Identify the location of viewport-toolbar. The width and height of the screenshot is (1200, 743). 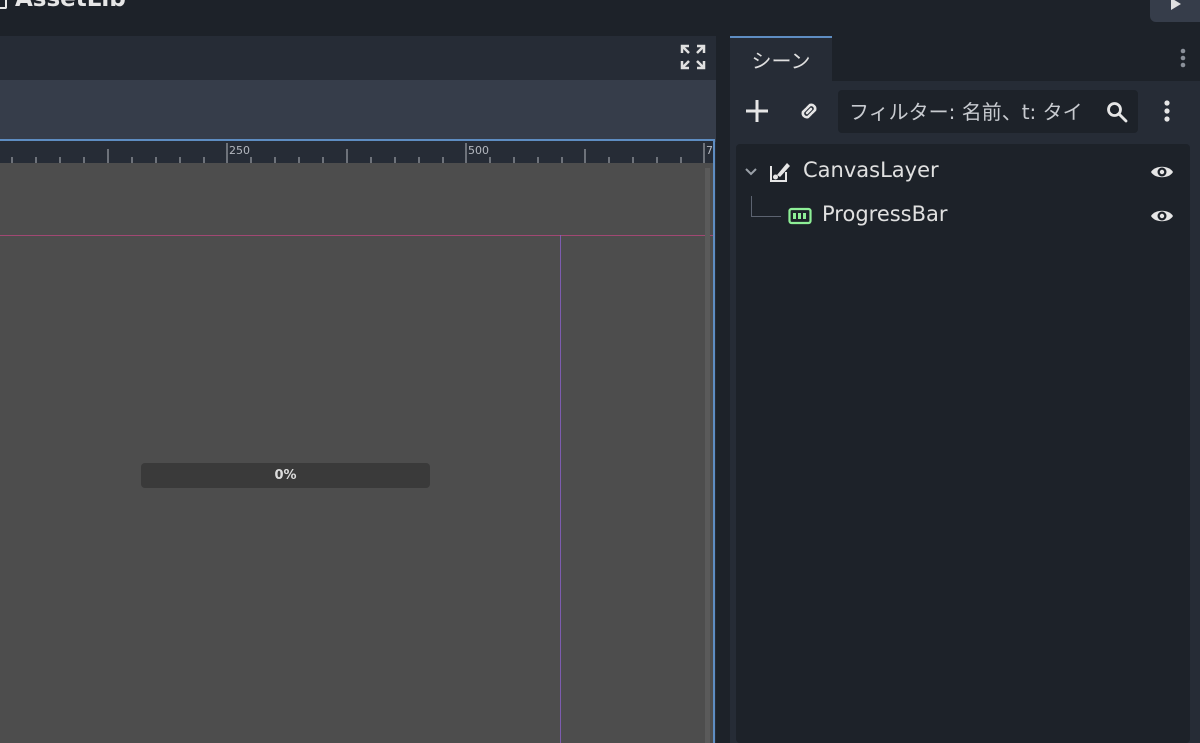
(358, 111).